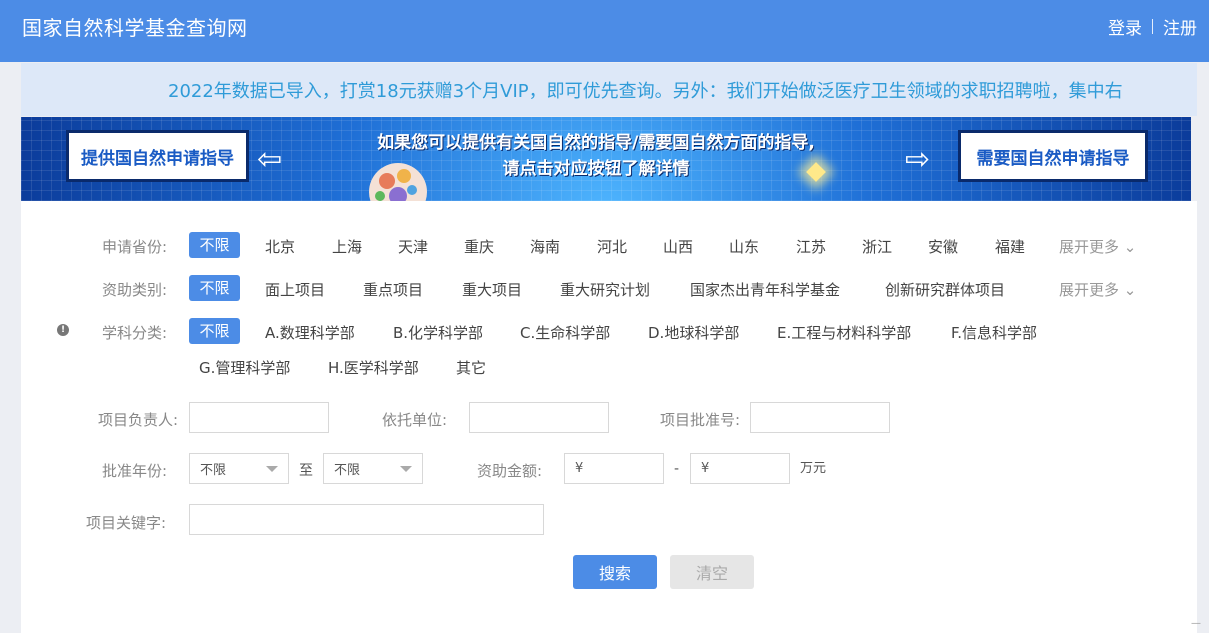 This screenshot has width=1209, height=633. I want to click on top-bar: 国家自然科学基金查询网 登录 注册, so click(604, 31).